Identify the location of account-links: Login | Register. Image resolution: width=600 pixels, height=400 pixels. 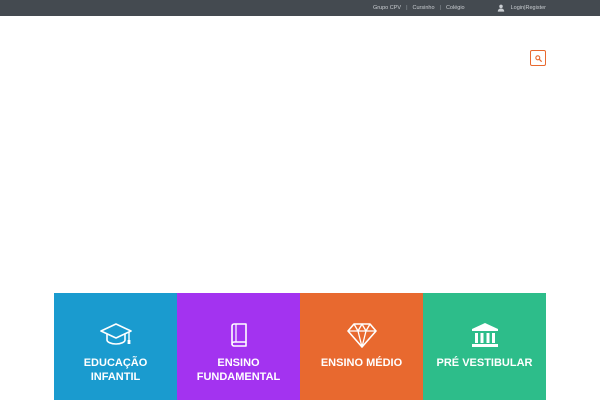
(521, 8).